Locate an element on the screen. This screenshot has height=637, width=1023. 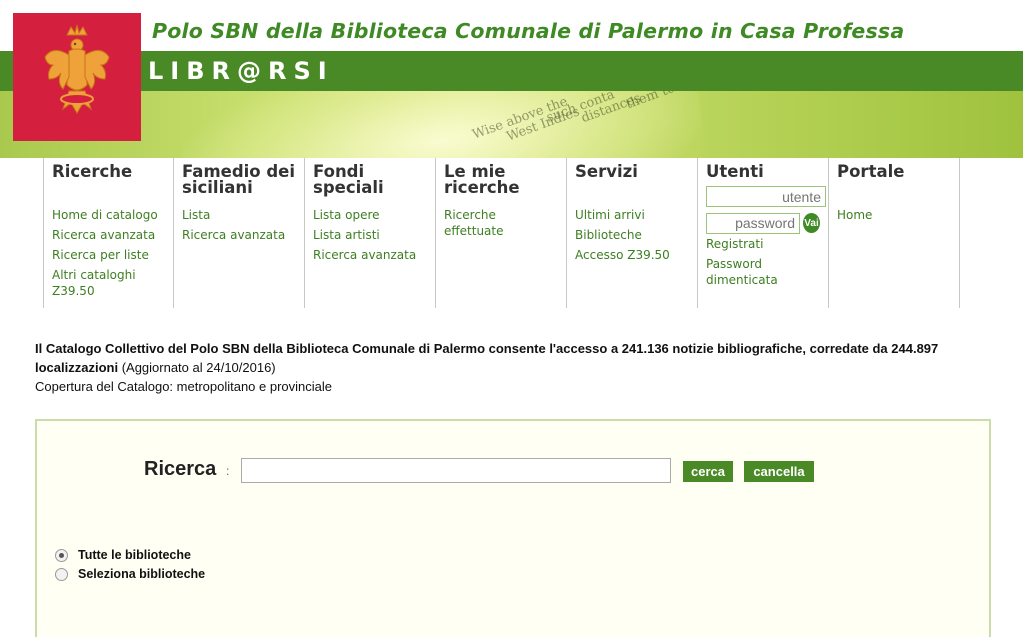
eagle-crest-logo is located at coordinates (77, 77).